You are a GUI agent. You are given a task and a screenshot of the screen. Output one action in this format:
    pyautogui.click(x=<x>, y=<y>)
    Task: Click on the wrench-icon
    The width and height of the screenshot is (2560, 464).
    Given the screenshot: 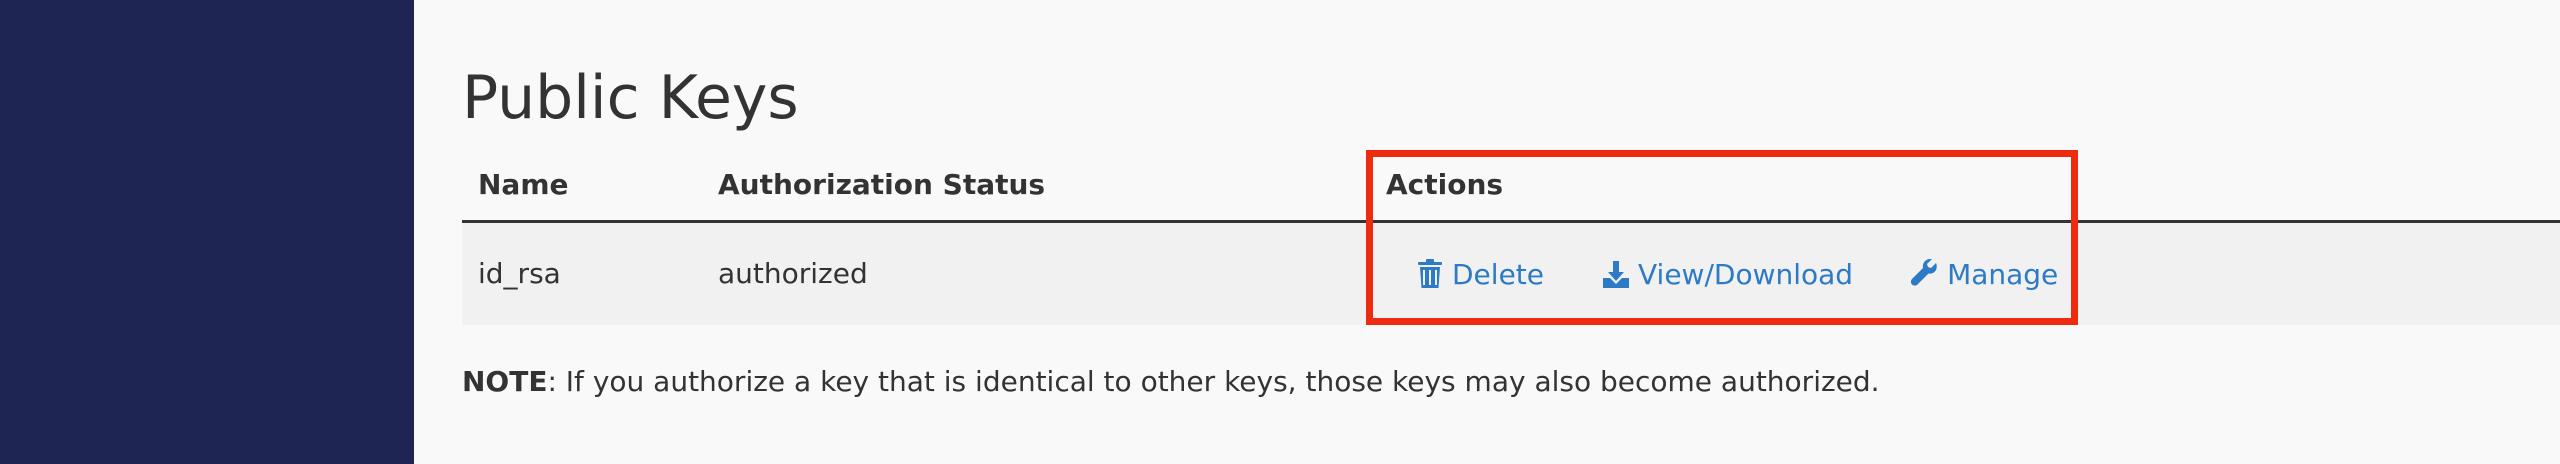 What is the action you would take?
    pyautogui.click(x=1924, y=272)
    